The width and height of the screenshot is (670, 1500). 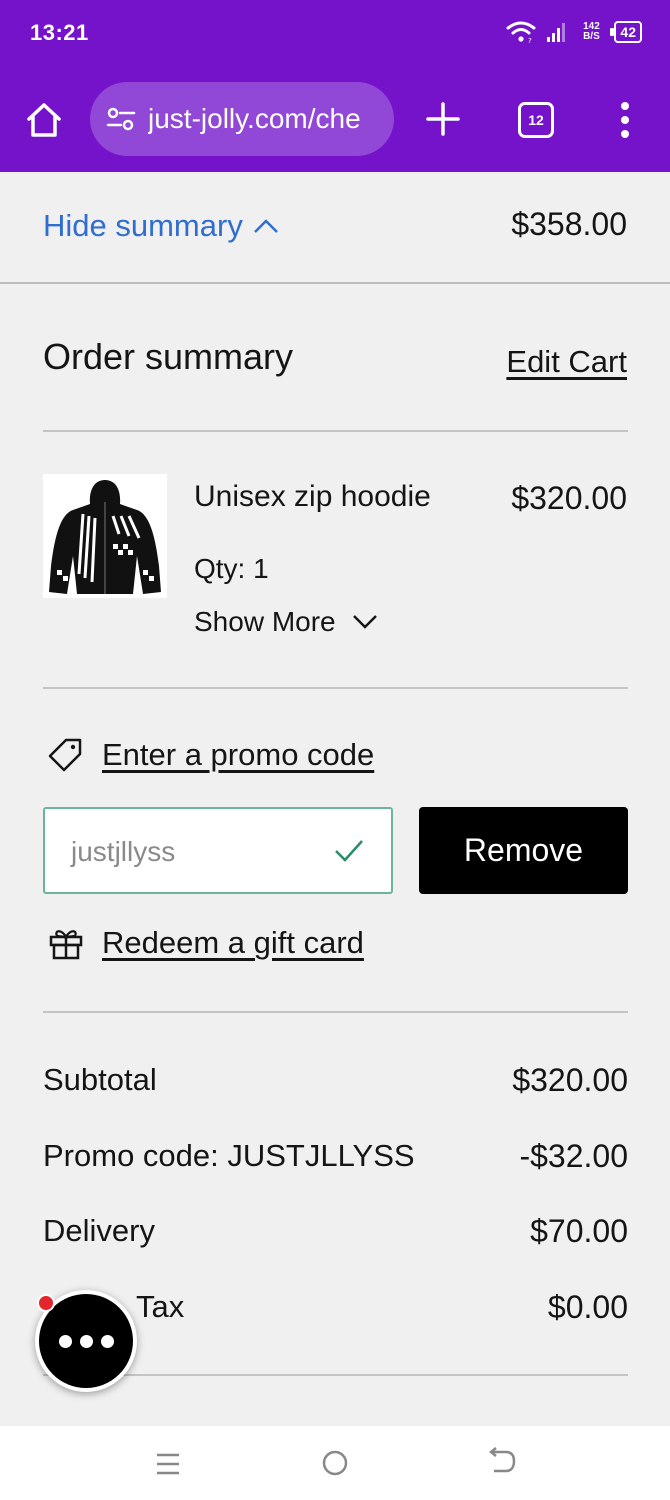 What do you see at coordinates (44, 120) in the screenshot?
I see `home-icon` at bounding box center [44, 120].